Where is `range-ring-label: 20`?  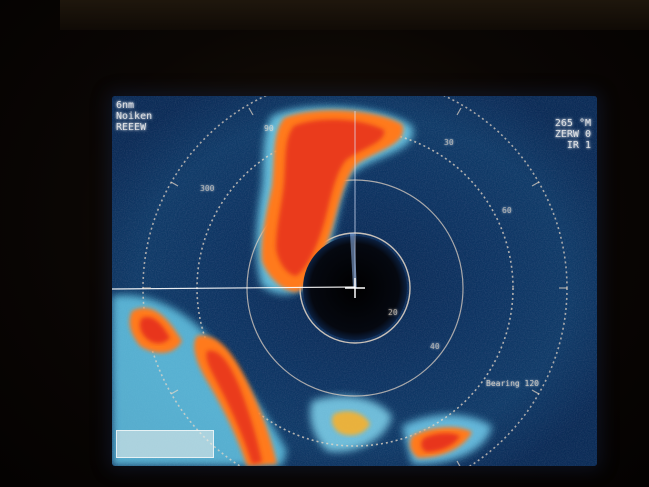 range-ring-label: 20 is located at coordinates (393, 312).